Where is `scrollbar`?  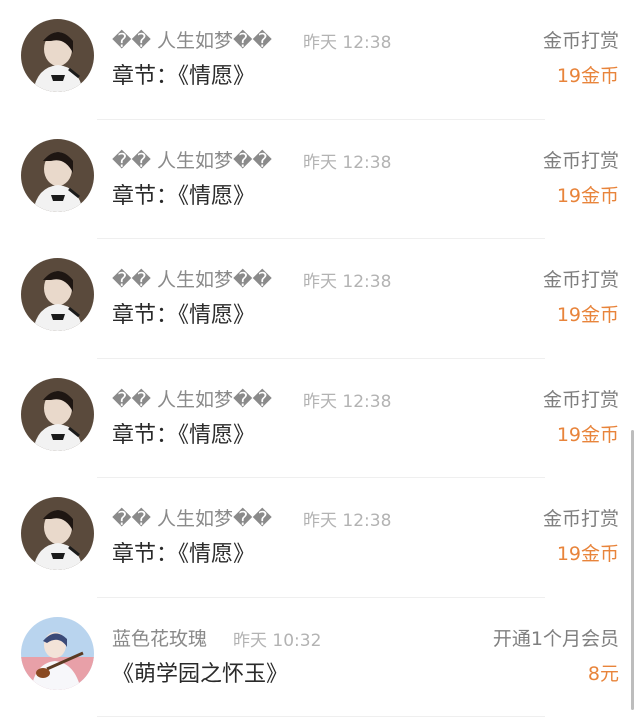
scrollbar is located at coordinates (632, 570).